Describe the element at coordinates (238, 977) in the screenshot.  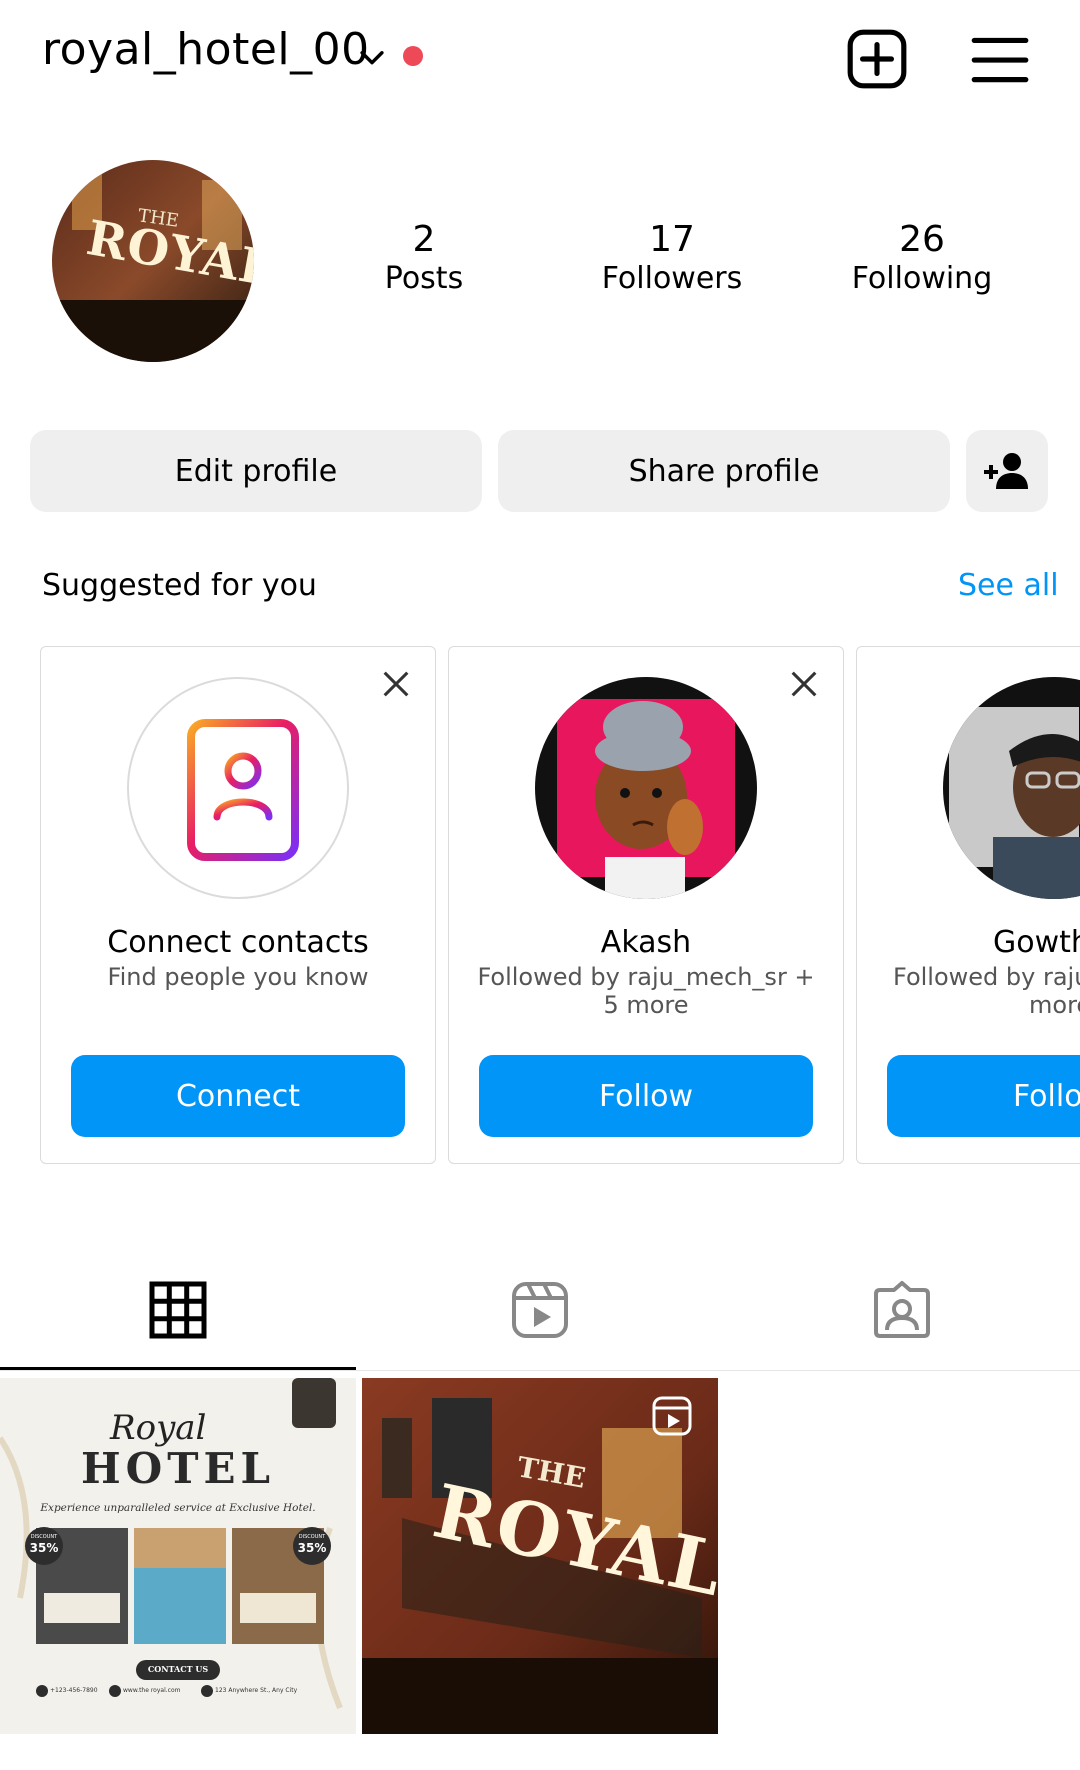
I see `suggestion-subtitle: Find people you know` at that location.